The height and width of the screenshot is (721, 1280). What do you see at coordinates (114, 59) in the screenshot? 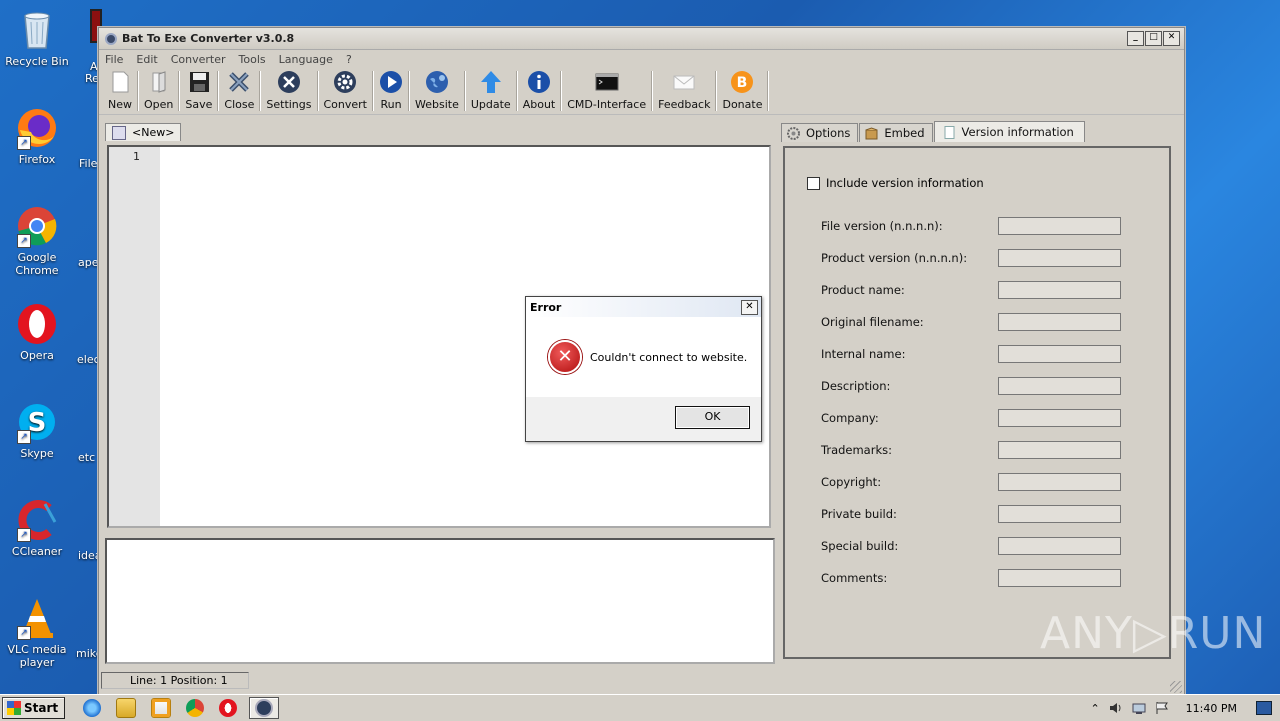
I see `menu-file: File` at bounding box center [114, 59].